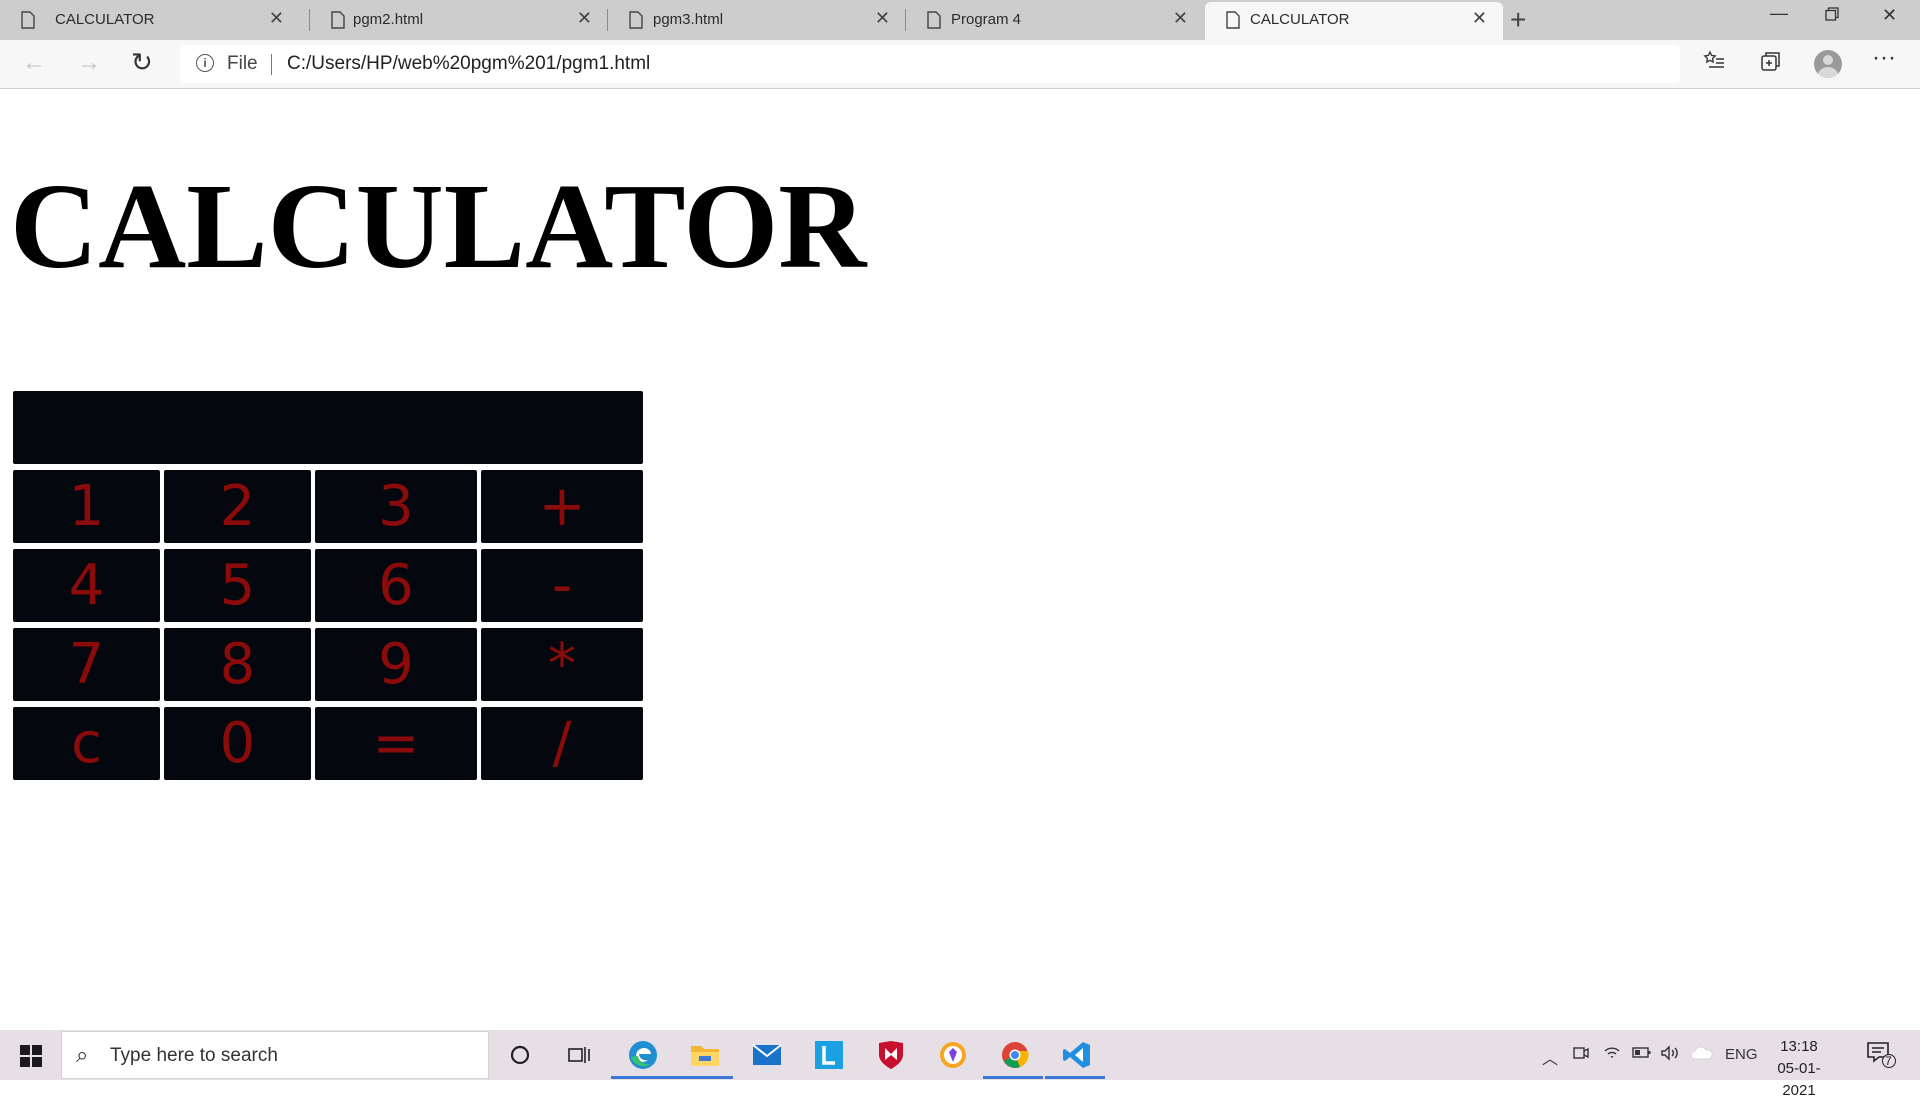 Image resolution: width=1920 pixels, height=1102 pixels. I want to click on edge-browser-icon, so click(643, 1055).